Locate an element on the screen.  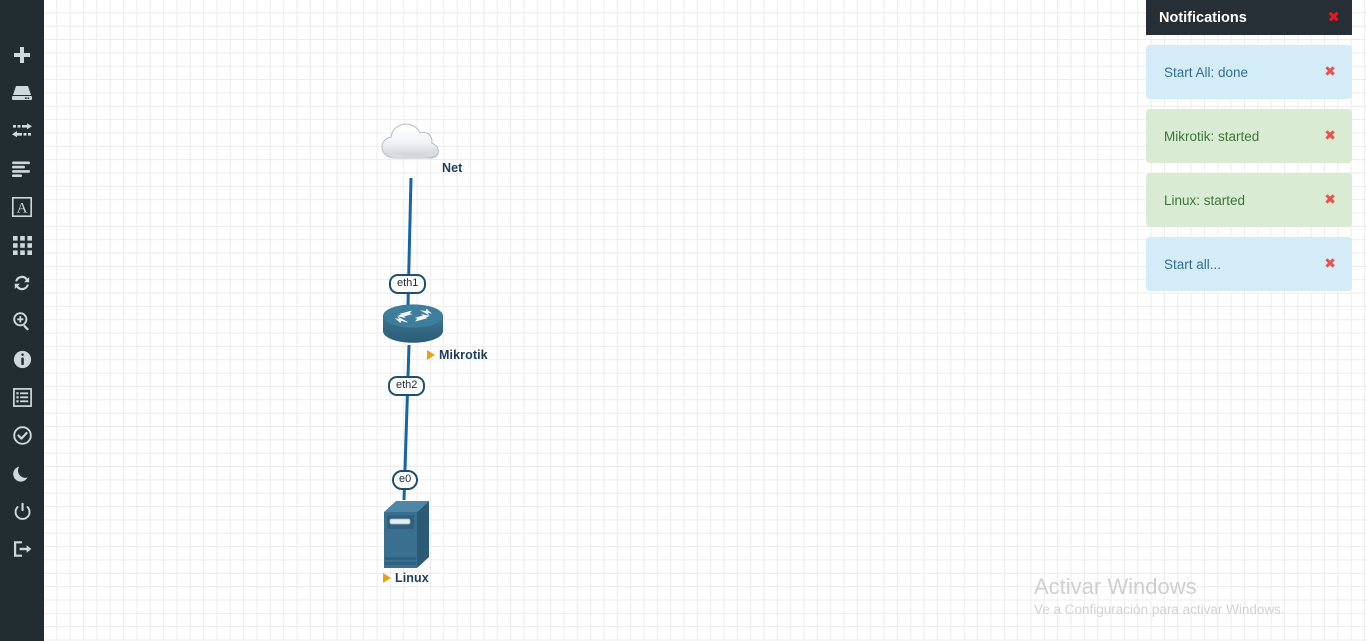
nodes-list-button is located at coordinates (22, 397).